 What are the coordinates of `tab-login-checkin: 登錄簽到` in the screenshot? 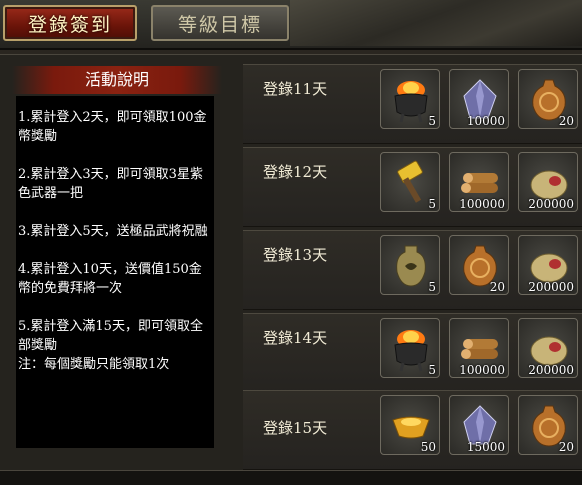 It's located at (70, 23).